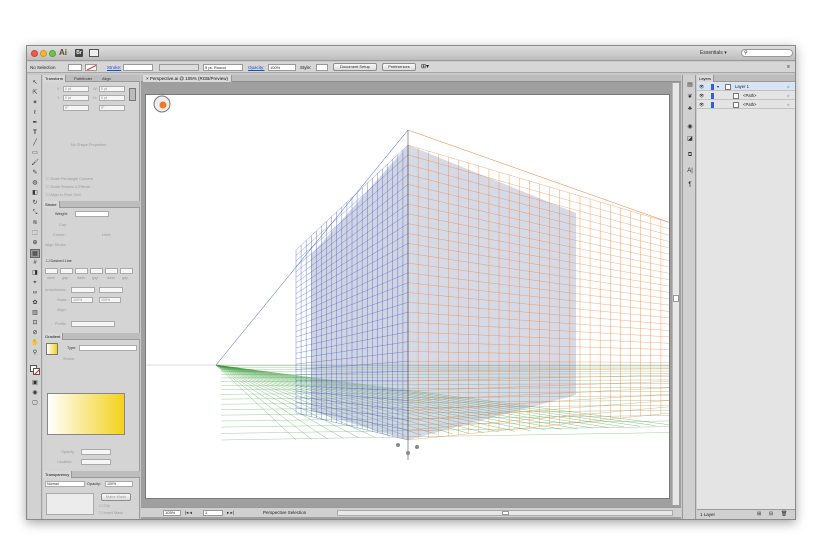 This screenshot has width=820, height=556. Describe the element at coordinates (35, 113) in the screenshot. I see `lasso-tool-icon: ℓ` at that location.